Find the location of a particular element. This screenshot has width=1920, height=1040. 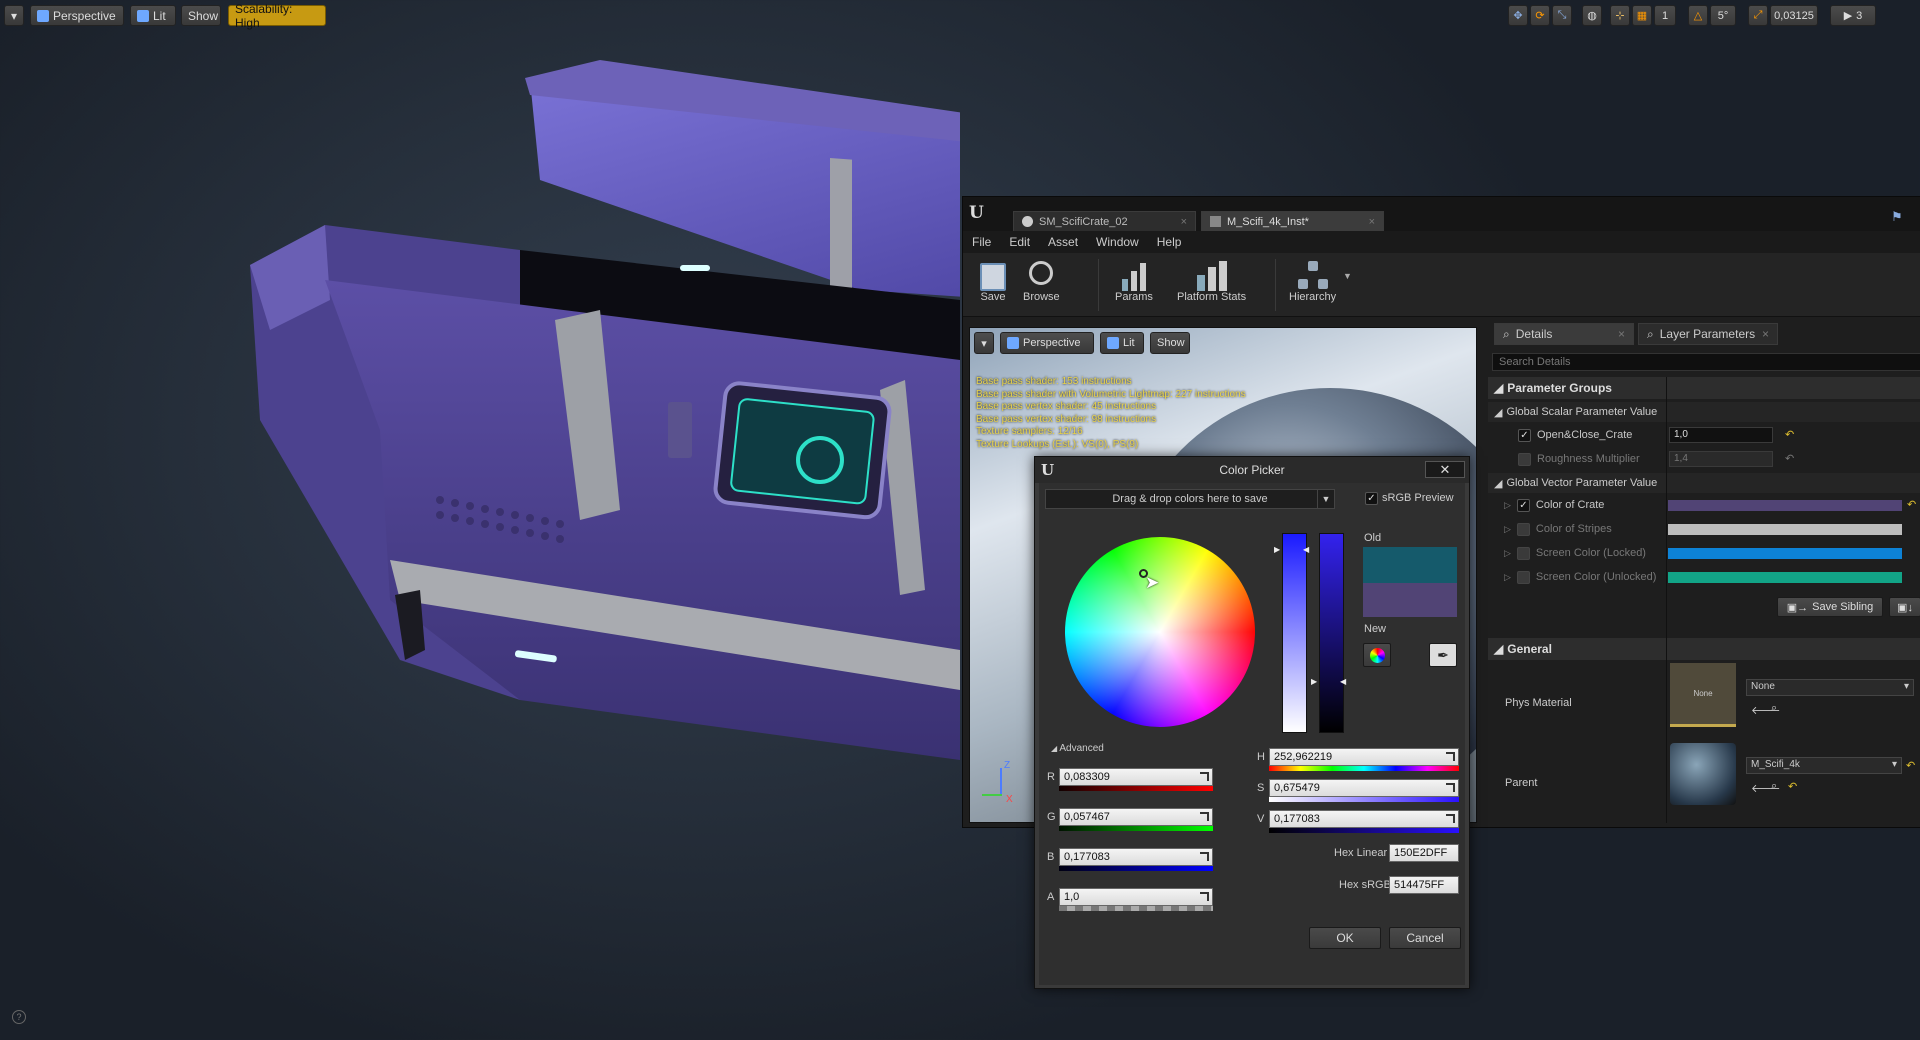

grid-size-button: 1 is located at coordinates (1665, 15).